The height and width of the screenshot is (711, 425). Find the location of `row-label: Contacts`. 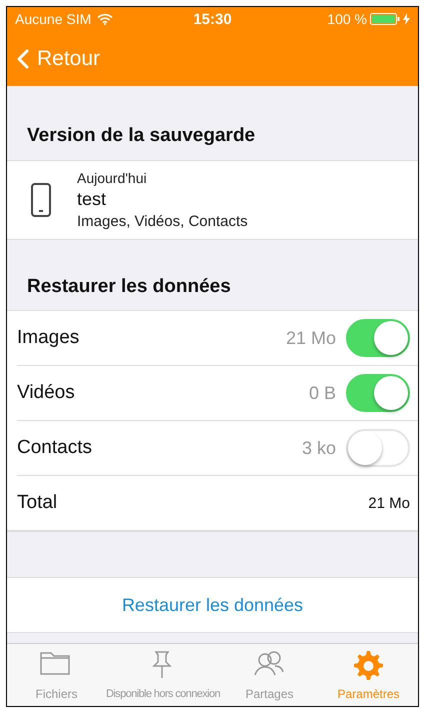

row-label: Contacts is located at coordinates (55, 448).